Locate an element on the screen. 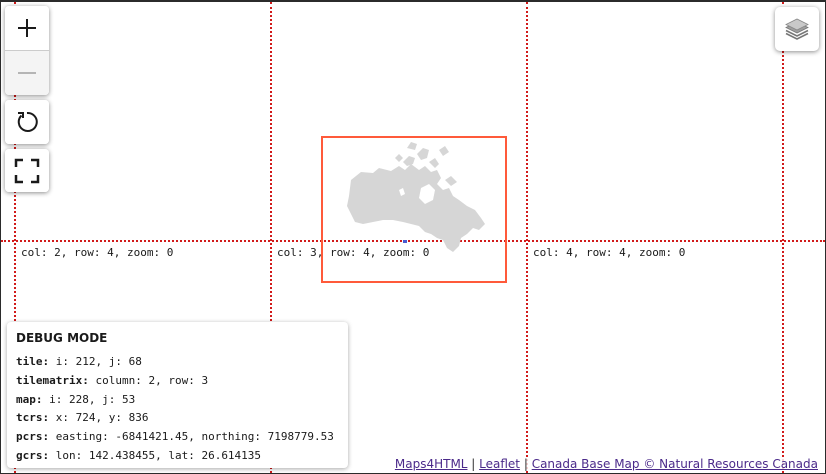 This screenshot has width=826, height=474. fullscreen-button is located at coordinates (27, 170).